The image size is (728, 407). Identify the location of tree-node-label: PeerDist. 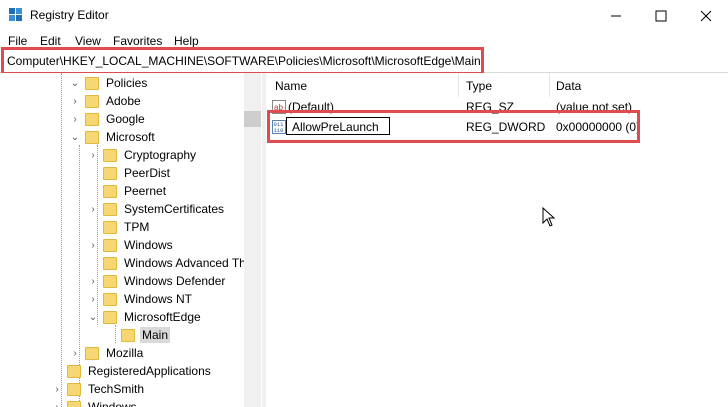
(147, 173).